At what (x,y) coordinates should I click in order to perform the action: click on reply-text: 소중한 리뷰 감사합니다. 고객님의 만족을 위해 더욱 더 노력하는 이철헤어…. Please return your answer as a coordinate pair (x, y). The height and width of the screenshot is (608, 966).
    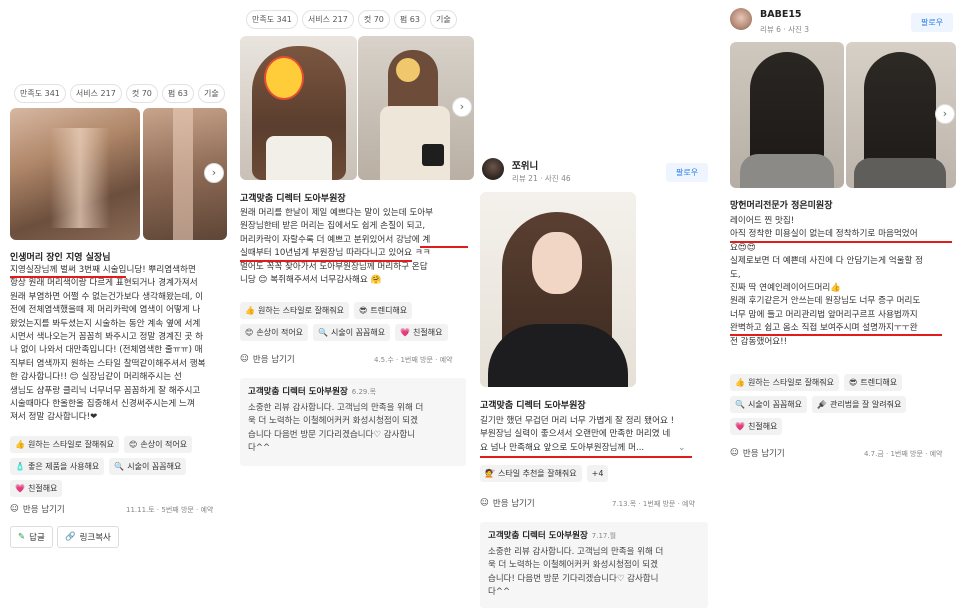
    Looking at the image, I should click on (576, 572).